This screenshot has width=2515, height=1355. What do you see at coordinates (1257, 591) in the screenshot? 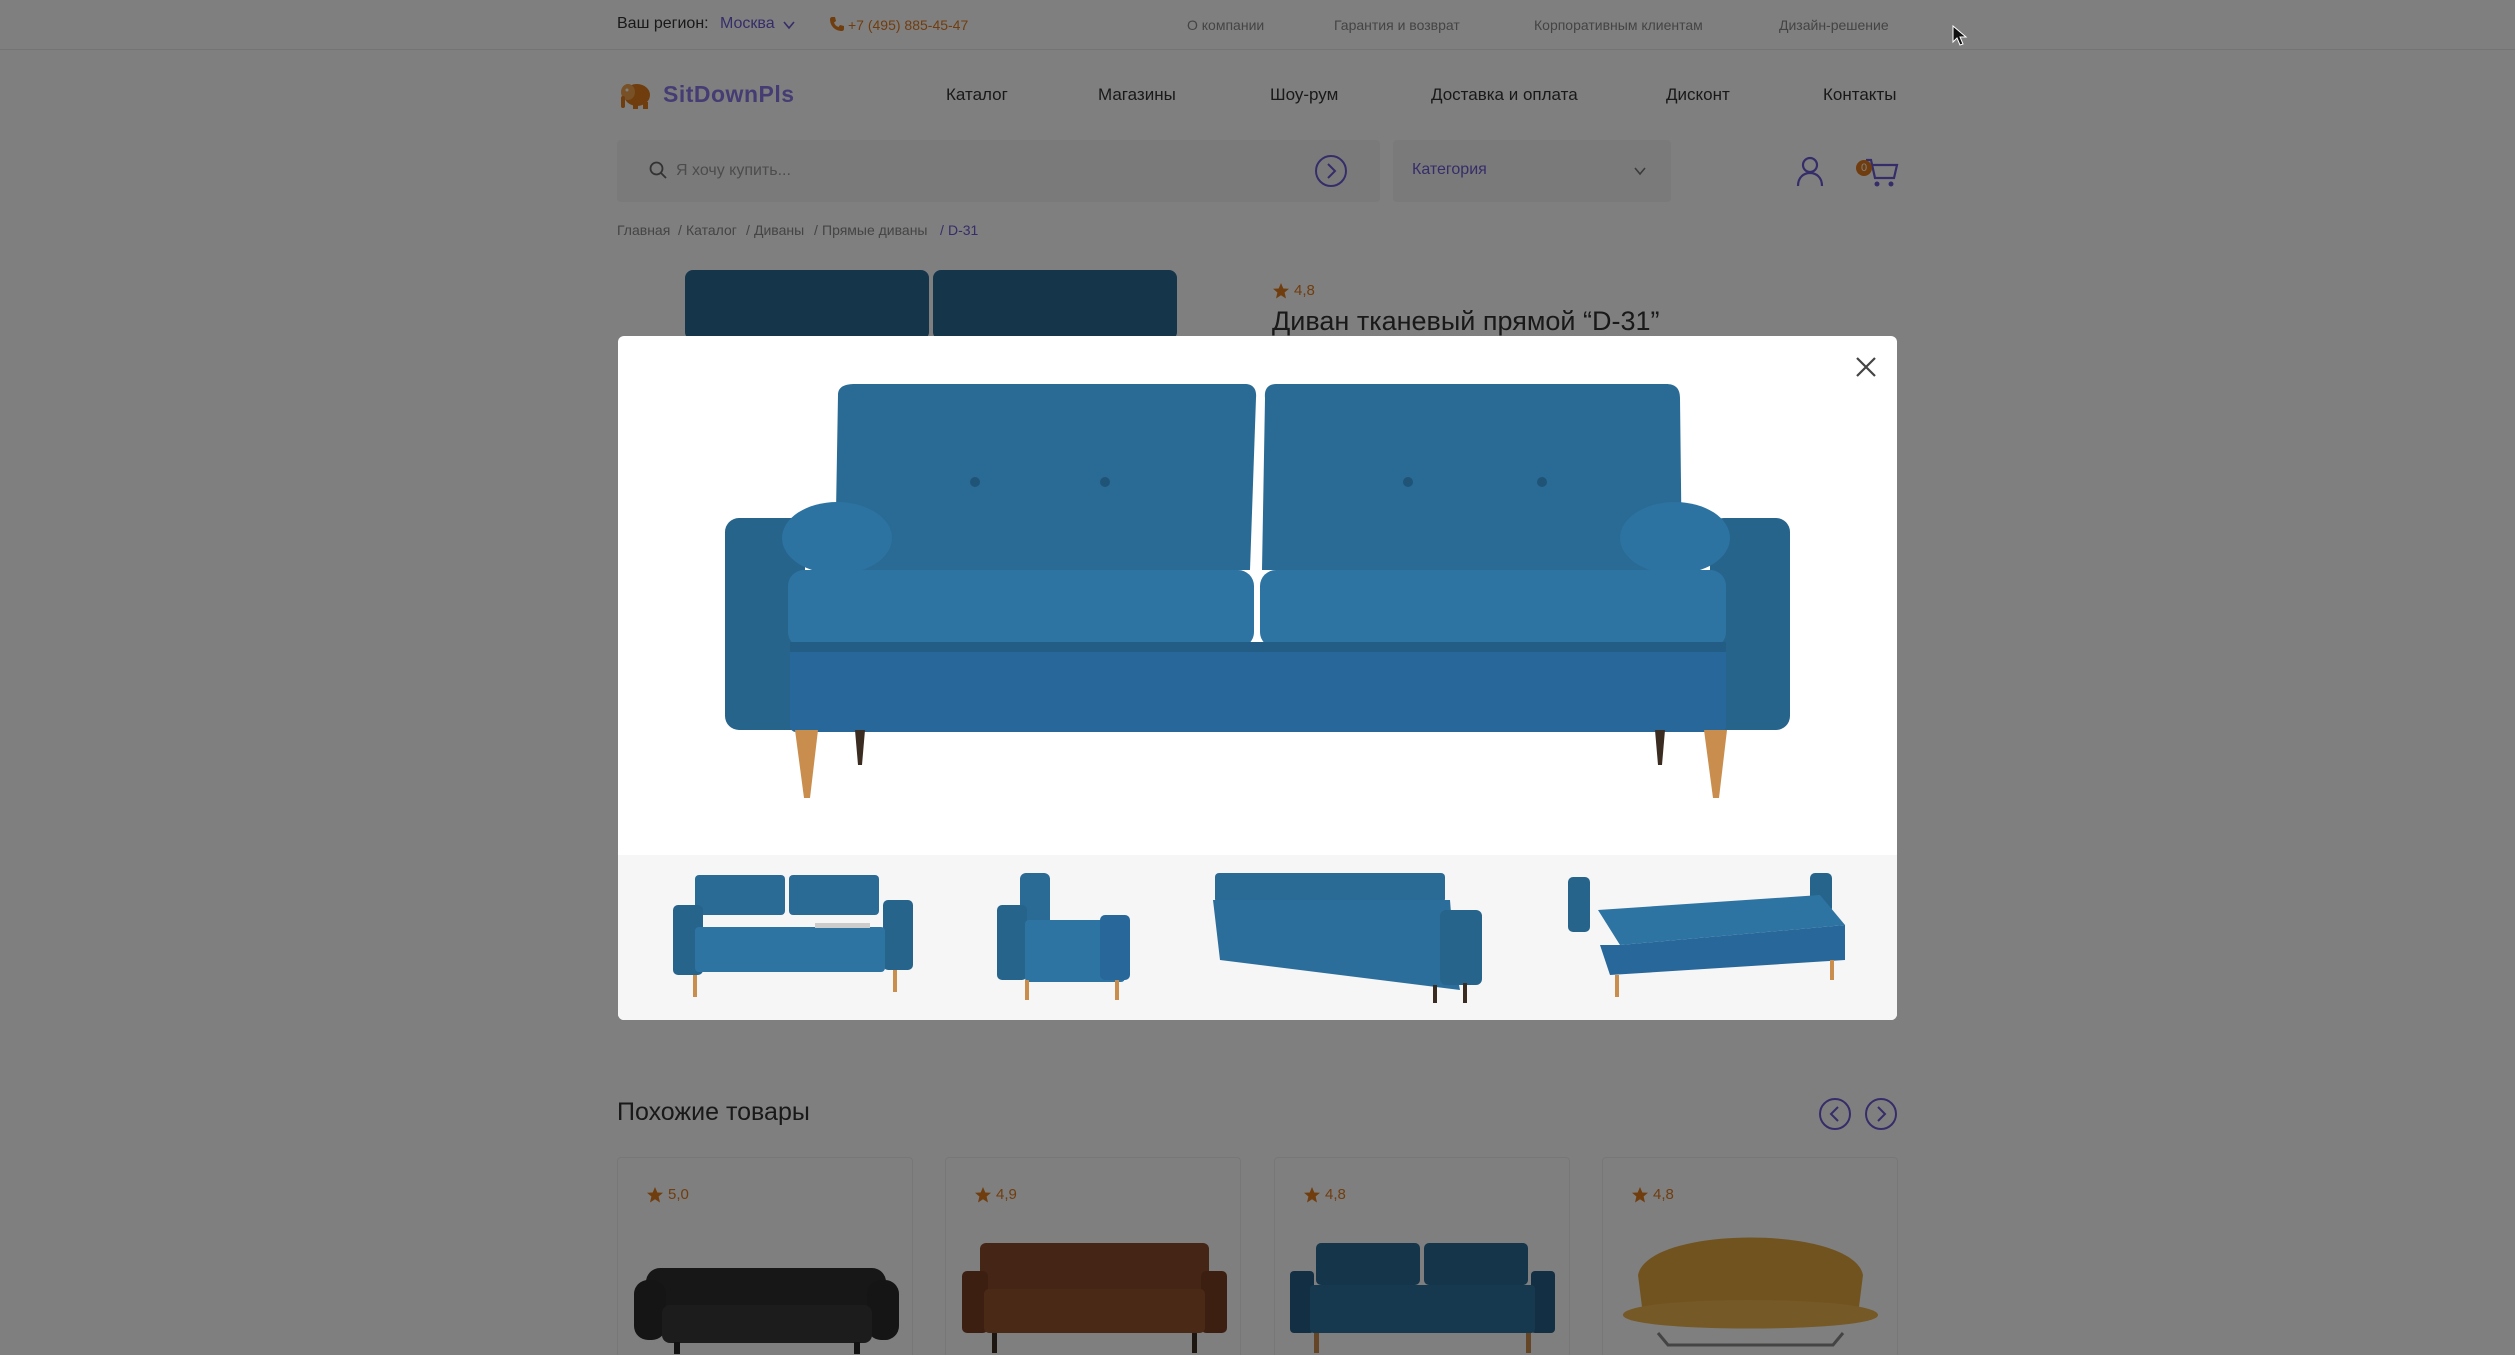
I see `gallery-main-image` at bounding box center [1257, 591].